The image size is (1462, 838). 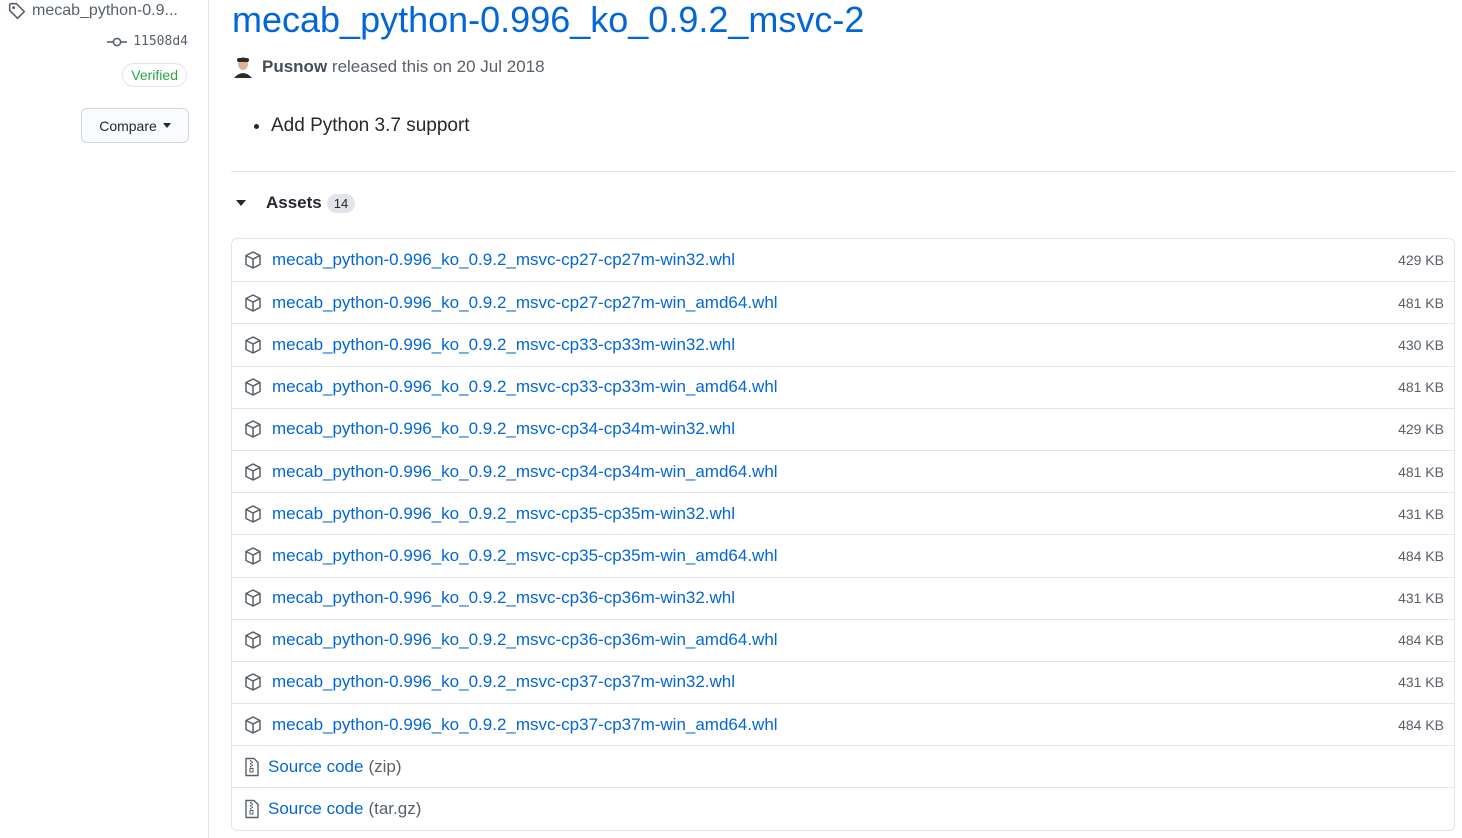 What do you see at coordinates (1421, 344) in the screenshot?
I see `asset-size: 430 KB` at bounding box center [1421, 344].